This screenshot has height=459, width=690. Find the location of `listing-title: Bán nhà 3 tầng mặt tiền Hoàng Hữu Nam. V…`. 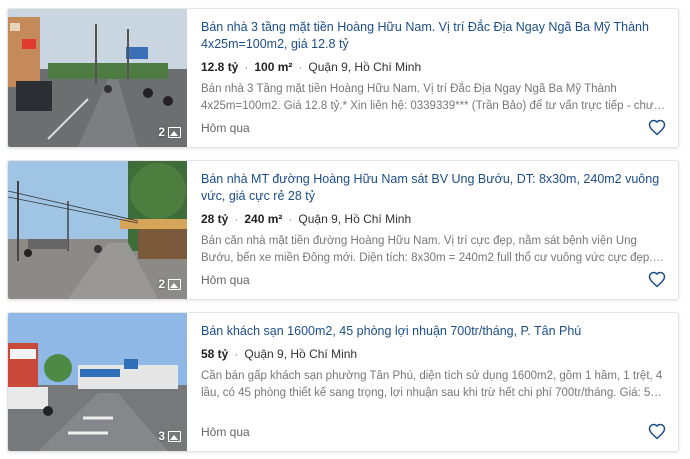

listing-title: Bán nhà 3 tầng mặt tiền Hoàng Hữu Nam. V… is located at coordinates (434, 36).